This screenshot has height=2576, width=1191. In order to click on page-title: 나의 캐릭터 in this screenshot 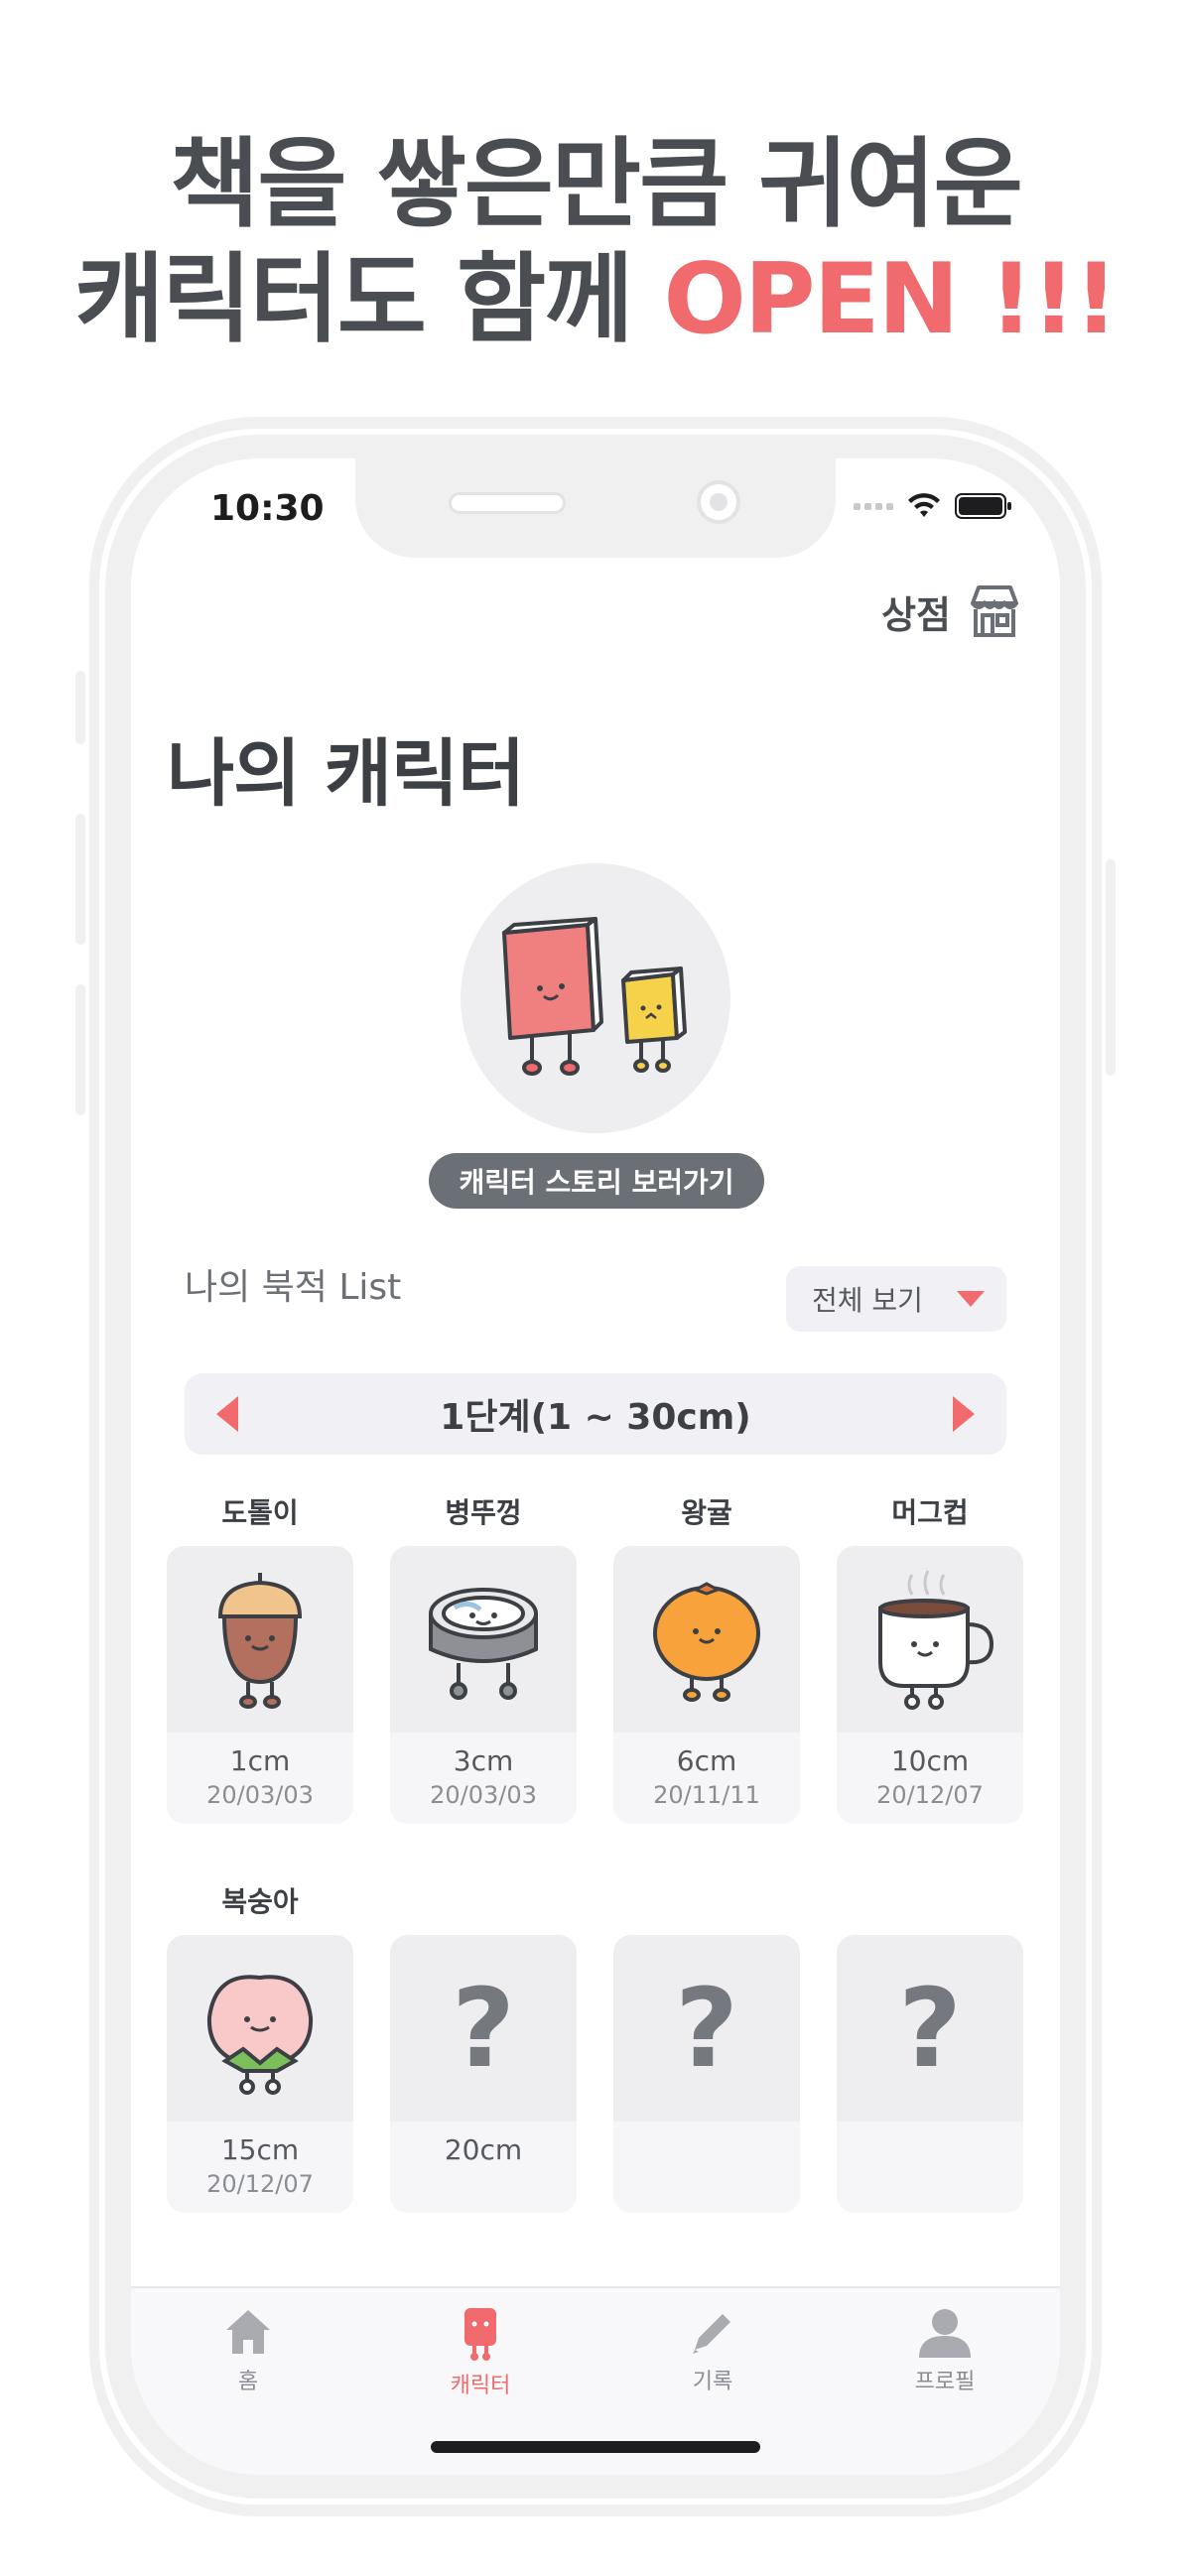, I will do `click(346, 774)`.